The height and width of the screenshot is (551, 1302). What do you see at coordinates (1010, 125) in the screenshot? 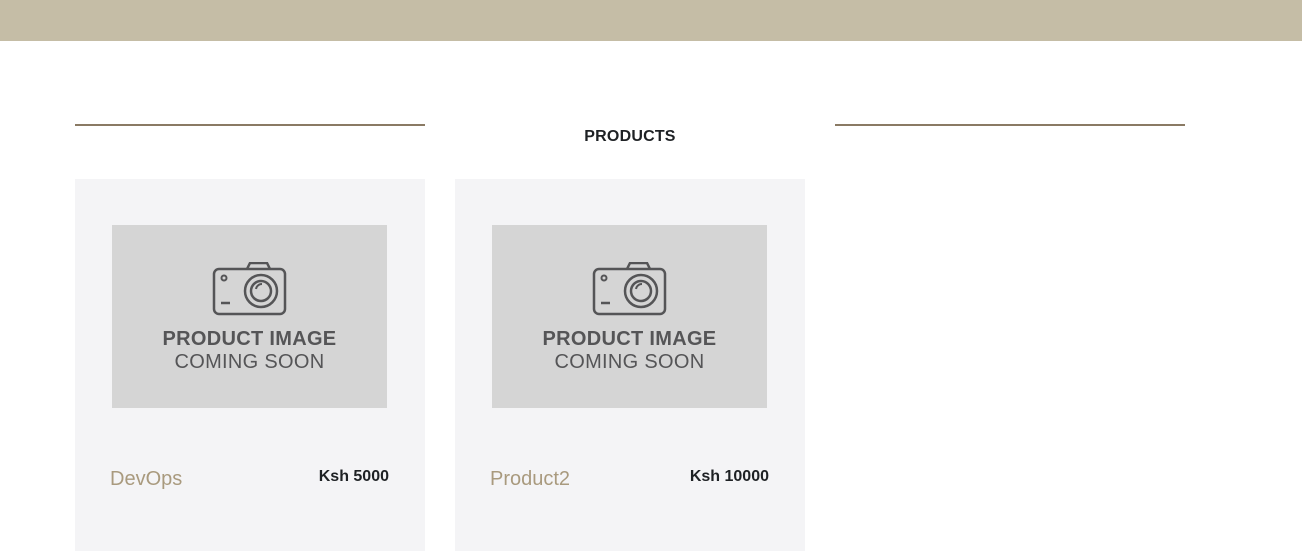
I see `header-divider-right` at bounding box center [1010, 125].